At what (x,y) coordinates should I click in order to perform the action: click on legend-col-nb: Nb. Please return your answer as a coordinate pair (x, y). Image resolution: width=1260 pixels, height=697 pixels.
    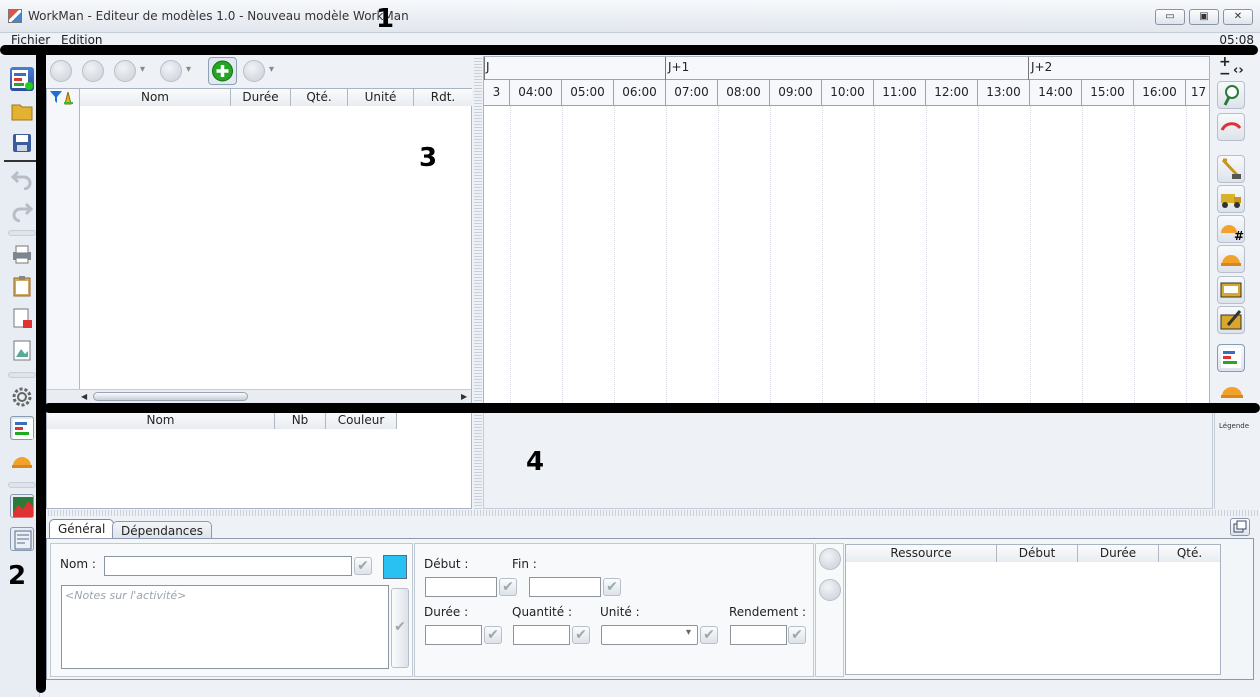
    Looking at the image, I should click on (300, 420).